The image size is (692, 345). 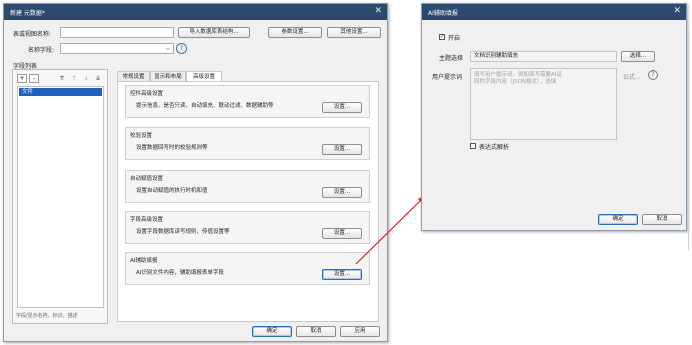 I want to click on name-field-select: ⌵, so click(x=117, y=48).